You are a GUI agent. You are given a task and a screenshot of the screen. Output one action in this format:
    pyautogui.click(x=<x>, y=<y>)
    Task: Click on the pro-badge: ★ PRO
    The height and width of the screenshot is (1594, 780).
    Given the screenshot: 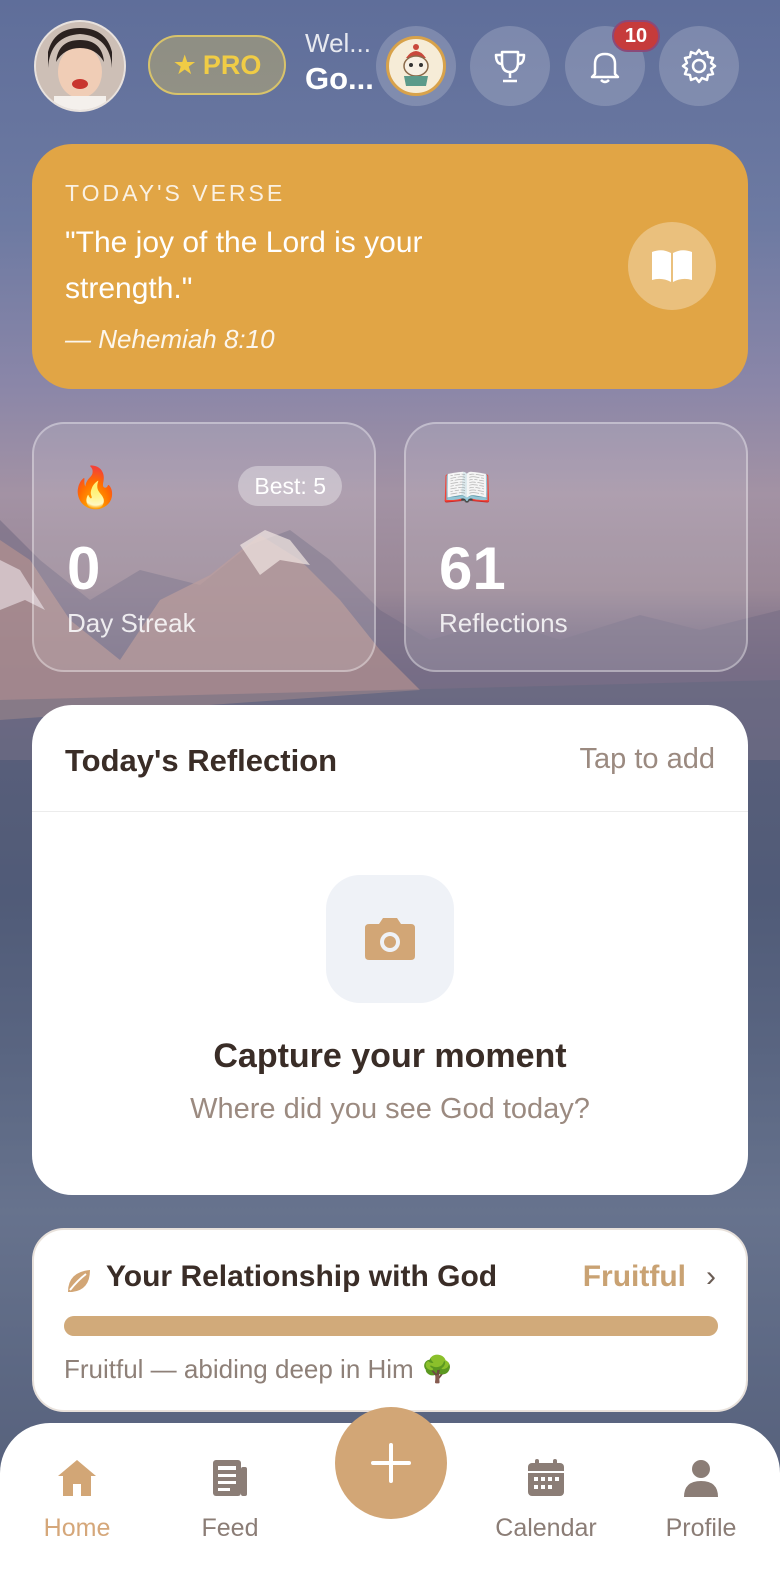 What is the action you would take?
    pyautogui.click(x=217, y=65)
    